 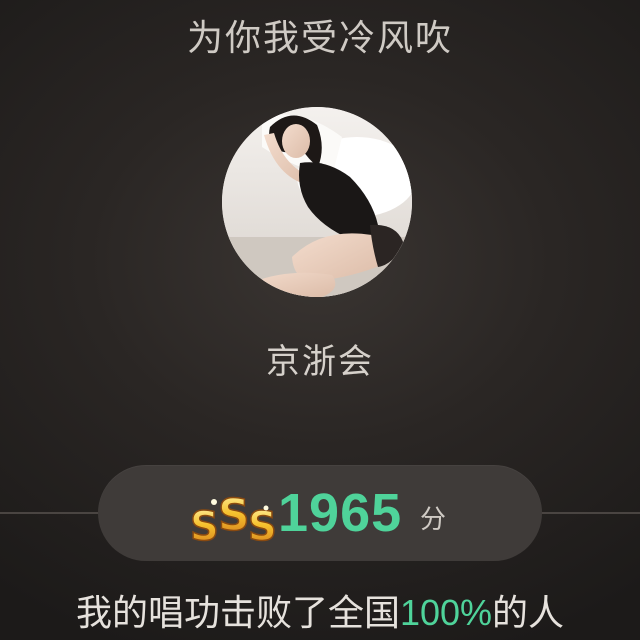 I want to click on result-prefix: 我的唱功击败了全国, so click(x=237, y=613).